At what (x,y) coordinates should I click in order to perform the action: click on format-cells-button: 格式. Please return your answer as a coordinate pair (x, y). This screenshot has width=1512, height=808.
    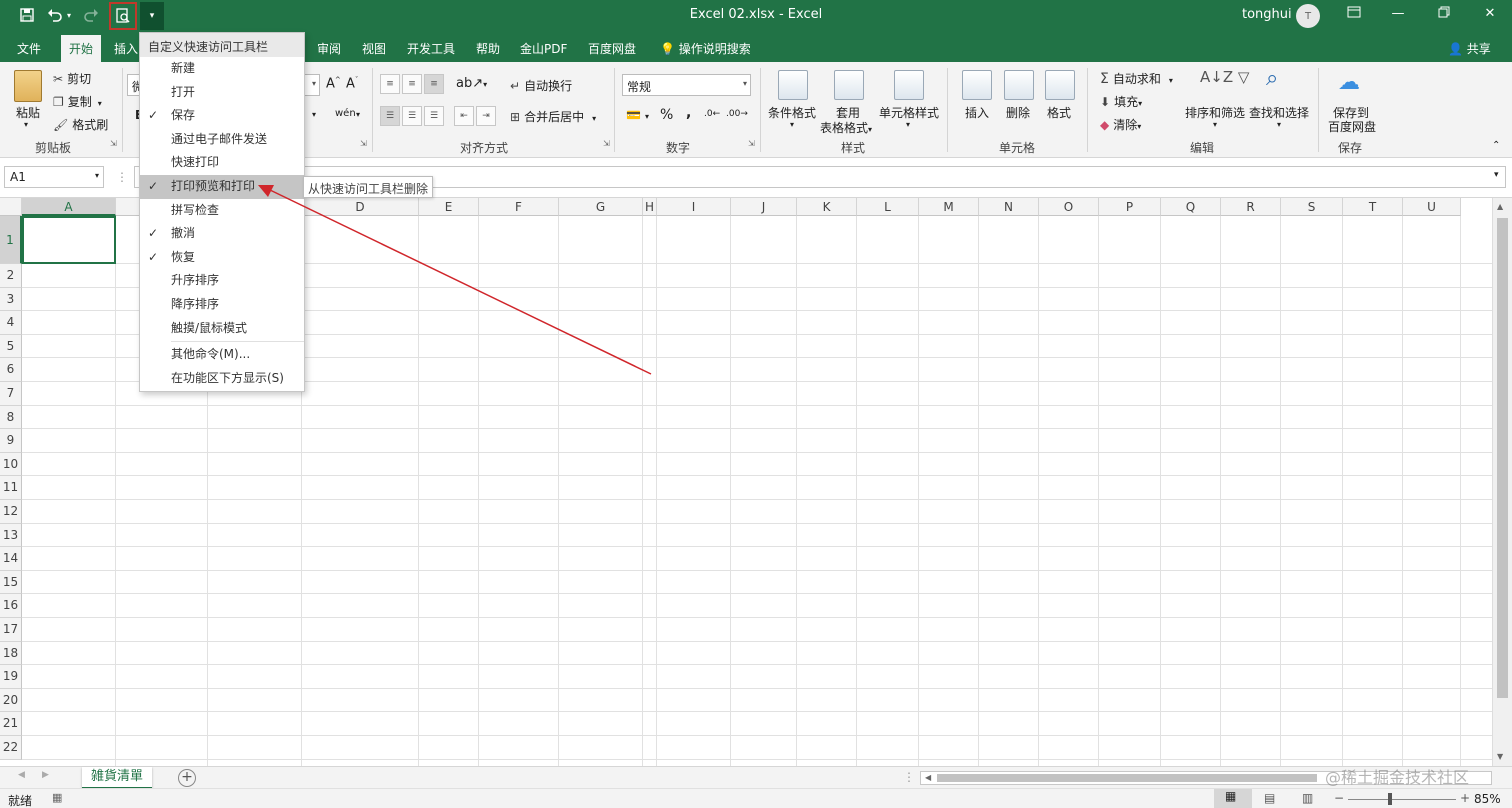
    Looking at the image, I should click on (1059, 112).